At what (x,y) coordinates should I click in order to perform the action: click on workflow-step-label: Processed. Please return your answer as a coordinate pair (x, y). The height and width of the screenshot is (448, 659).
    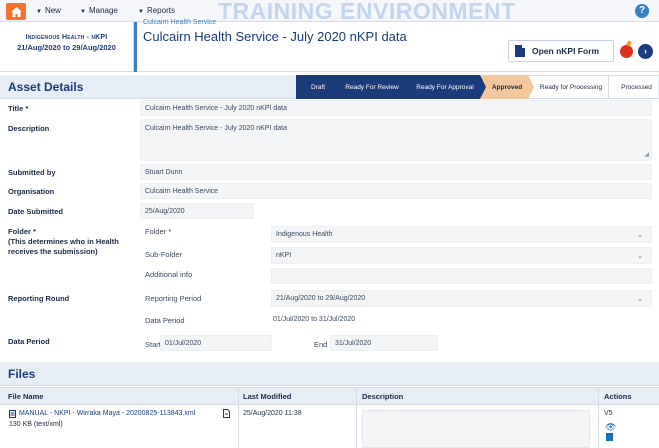
    Looking at the image, I should click on (636, 87).